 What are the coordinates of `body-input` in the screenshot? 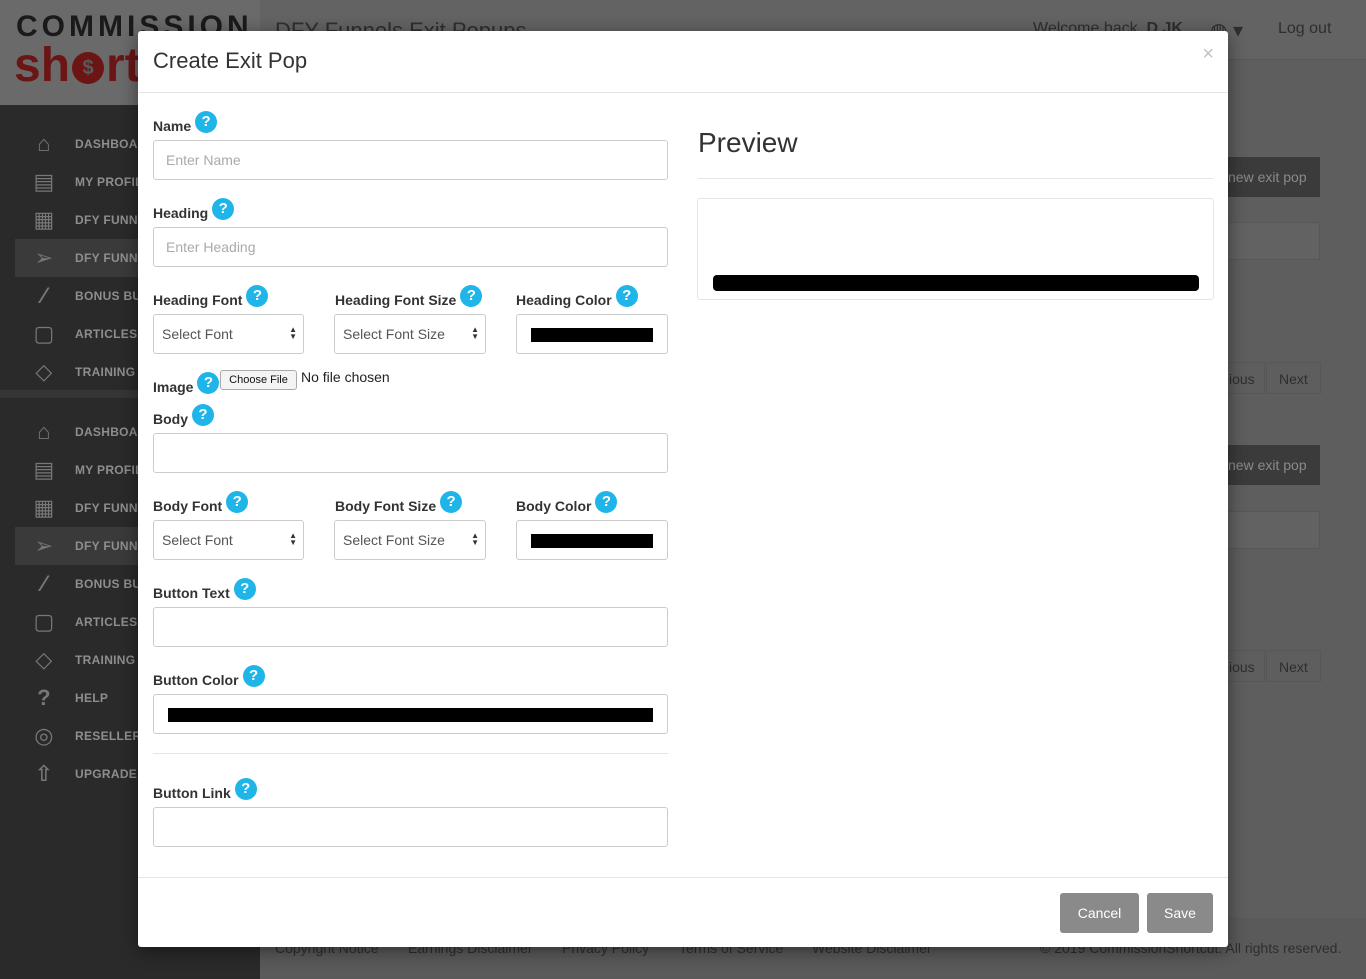 It's located at (410, 453).